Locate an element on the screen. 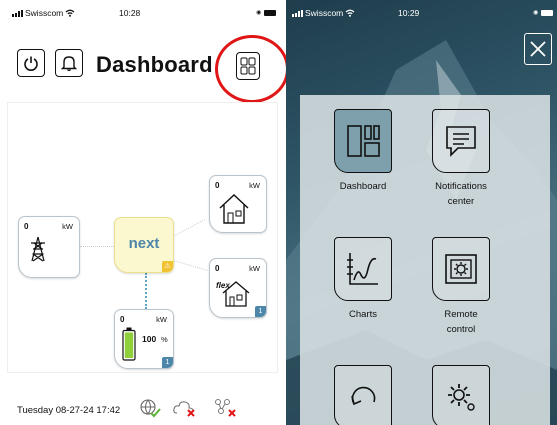 The image size is (557, 425). battery-count-badge: 1 is located at coordinates (167, 362).